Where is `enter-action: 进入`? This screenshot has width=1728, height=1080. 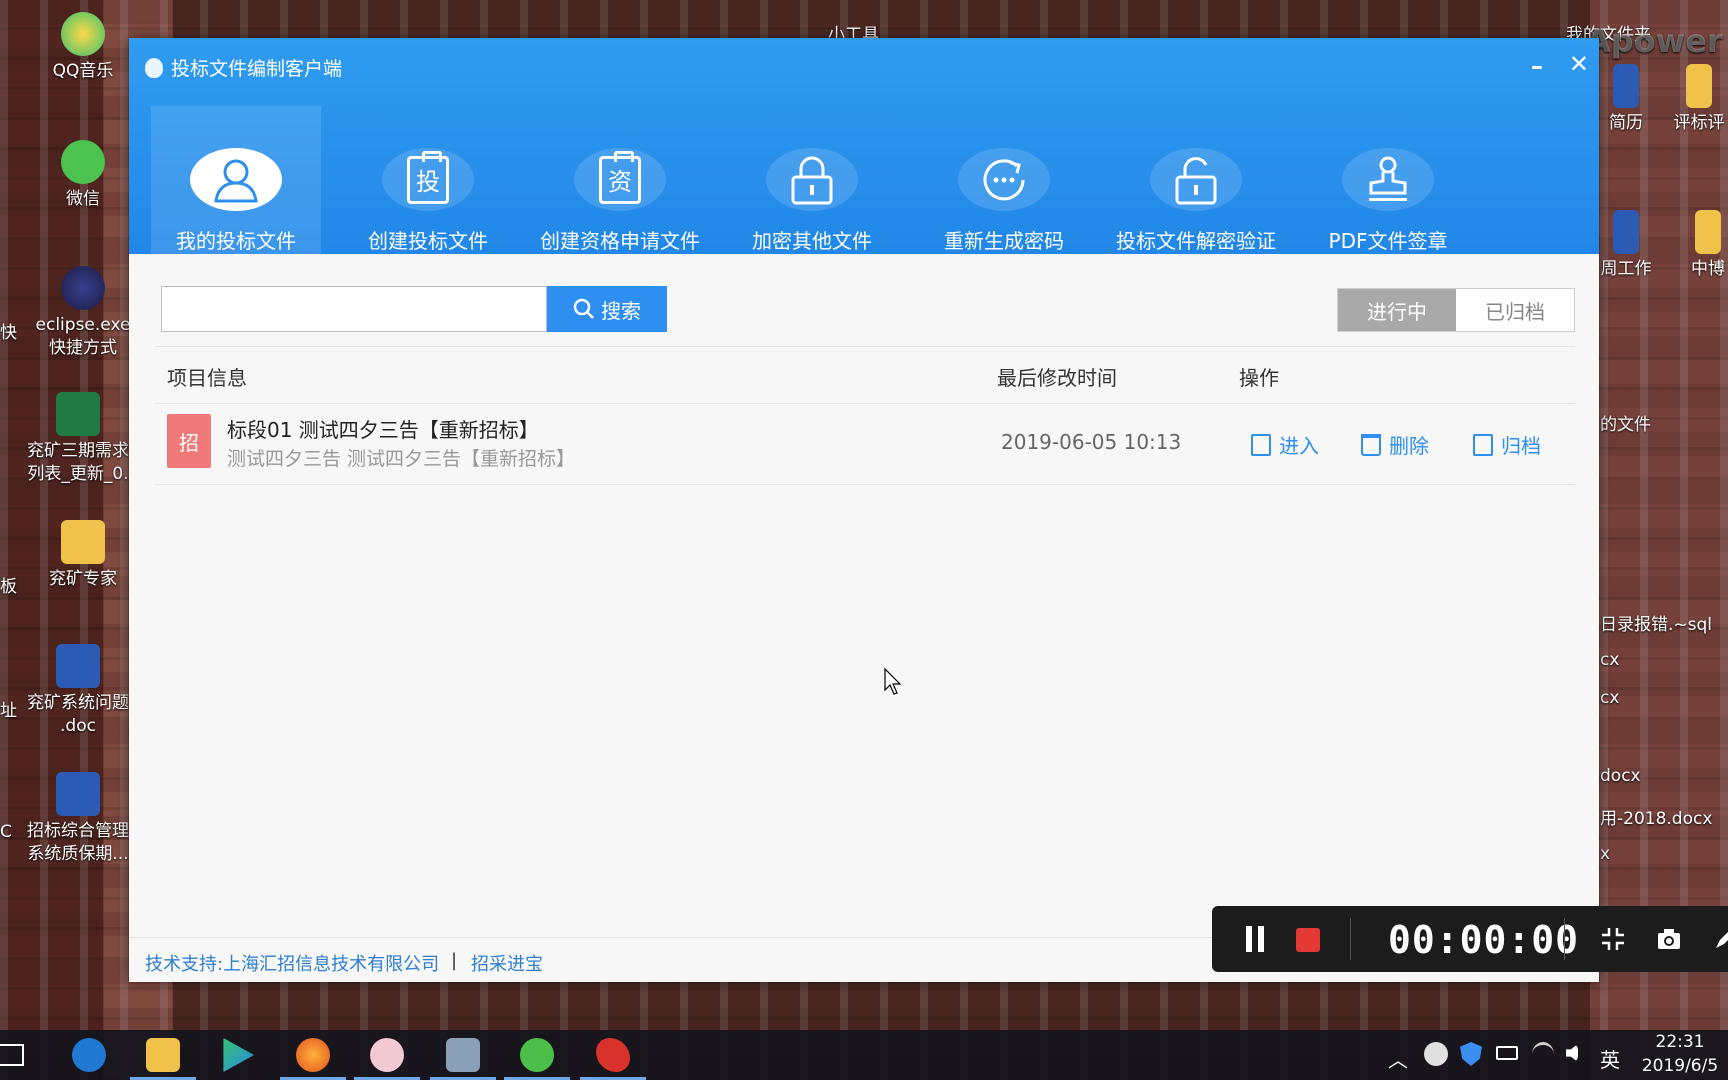
enter-action: 进入 is located at coordinates (1285, 444).